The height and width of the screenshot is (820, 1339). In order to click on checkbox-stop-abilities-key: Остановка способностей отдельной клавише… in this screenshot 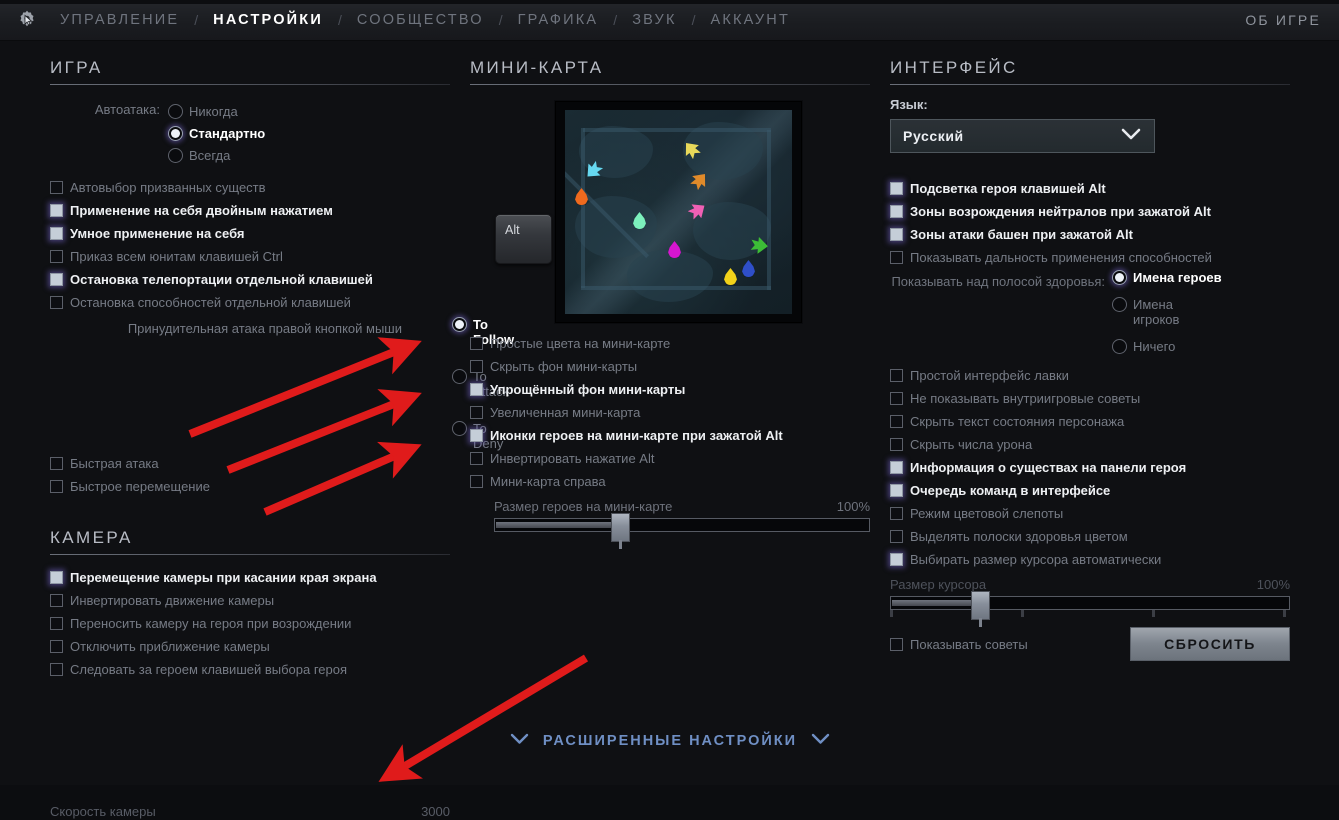, I will do `click(250, 302)`.